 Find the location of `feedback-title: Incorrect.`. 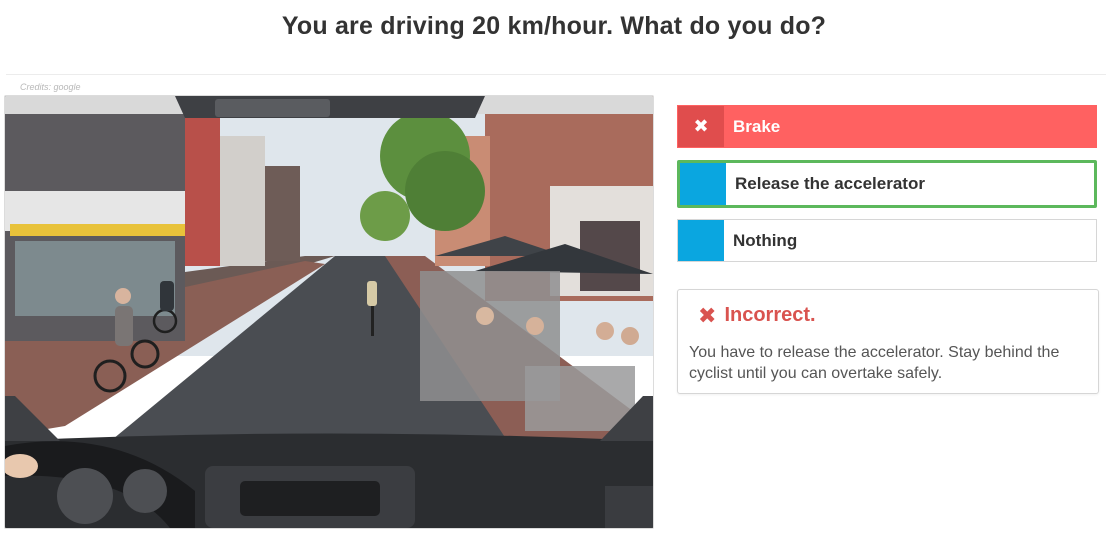

feedback-title: Incorrect. is located at coordinates (770, 315).